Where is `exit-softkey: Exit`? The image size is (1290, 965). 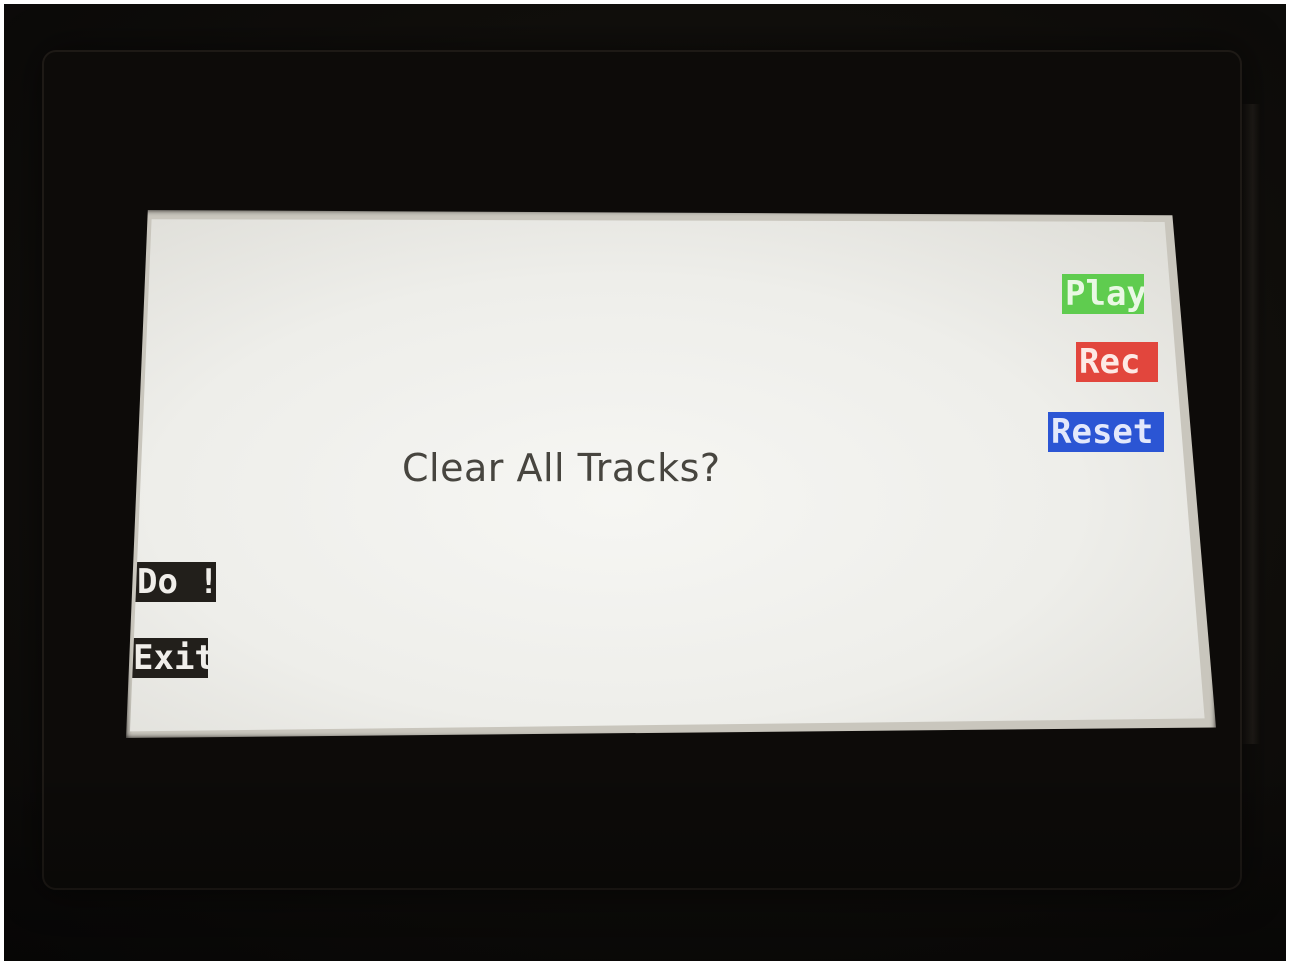 exit-softkey: Exit is located at coordinates (169, 658).